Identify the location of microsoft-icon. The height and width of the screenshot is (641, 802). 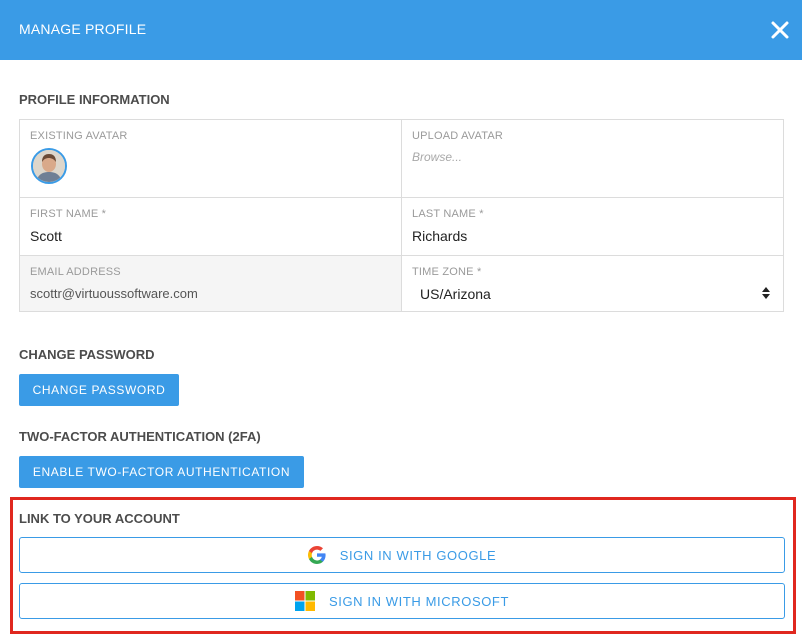
(304, 601).